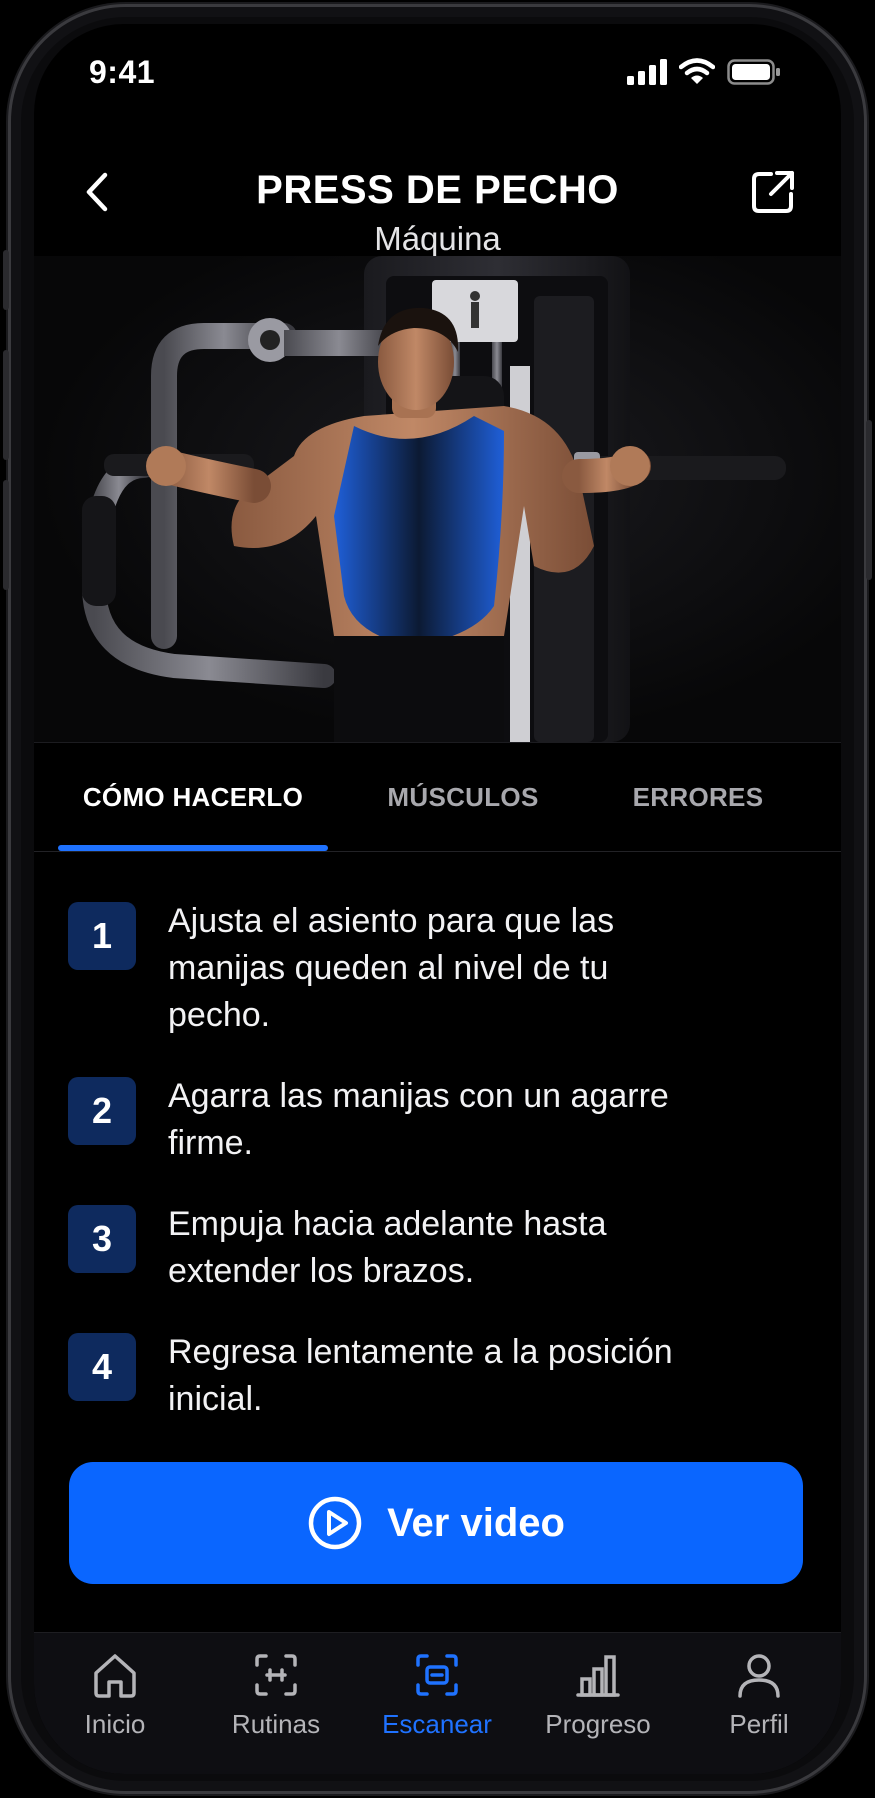  I want to click on volume-up-button, so click(6, 405).